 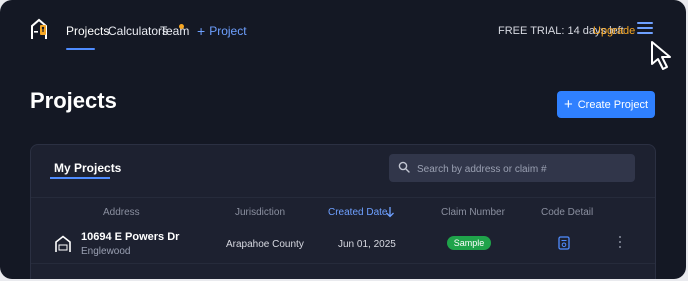 What do you see at coordinates (645, 29) in the screenshot?
I see `hamburger-menu-icon` at bounding box center [645, 29].